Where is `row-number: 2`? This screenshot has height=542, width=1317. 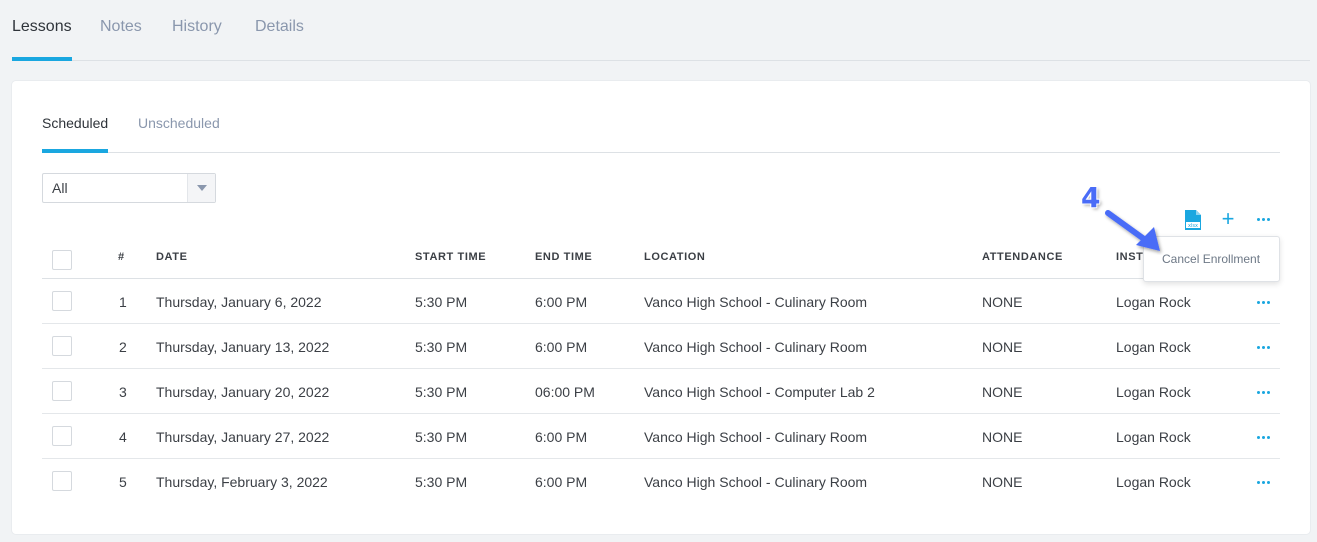 row-number: 2 is located at coordinates (123, 347).